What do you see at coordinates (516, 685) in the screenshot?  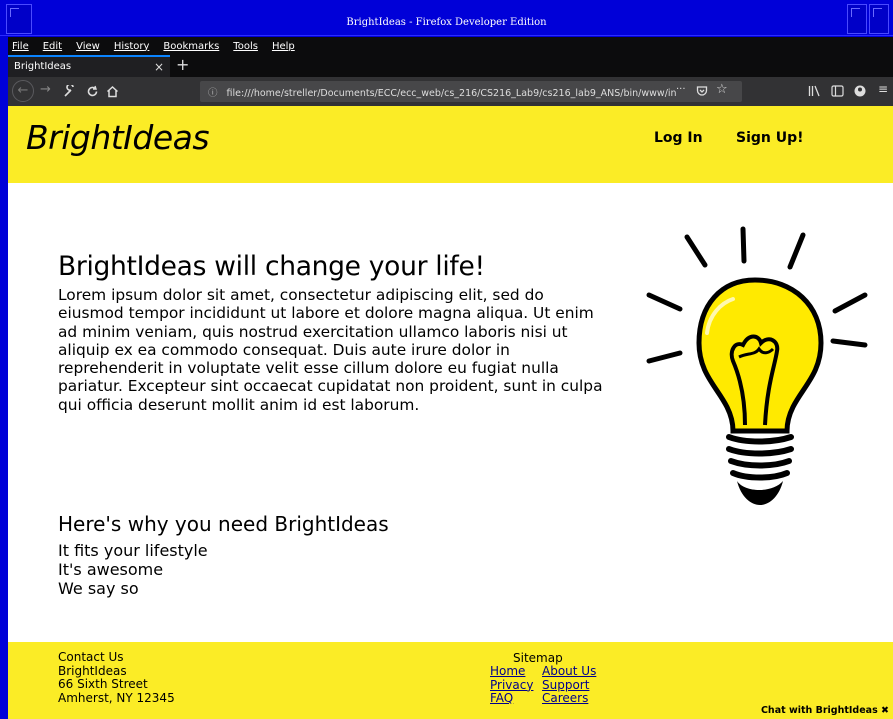 I see `footer-link-privacy: Privacy` at bounding box center [516, 685].